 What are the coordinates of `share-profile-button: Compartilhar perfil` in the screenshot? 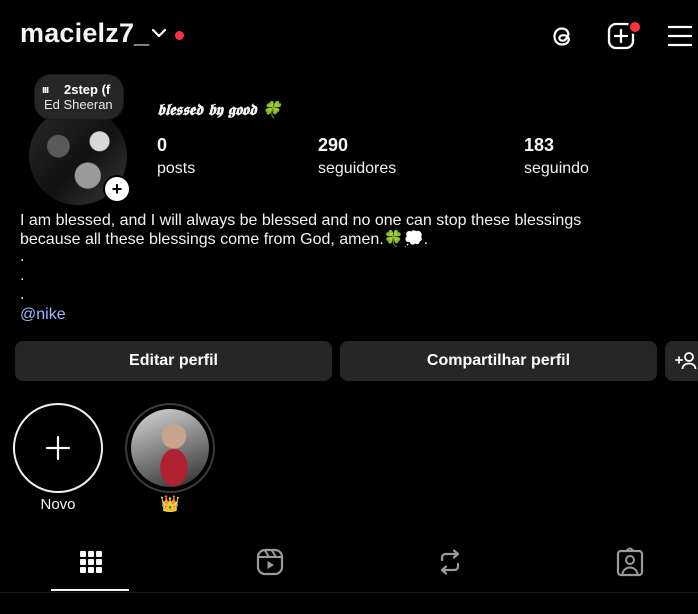 It's located at (498, 361).